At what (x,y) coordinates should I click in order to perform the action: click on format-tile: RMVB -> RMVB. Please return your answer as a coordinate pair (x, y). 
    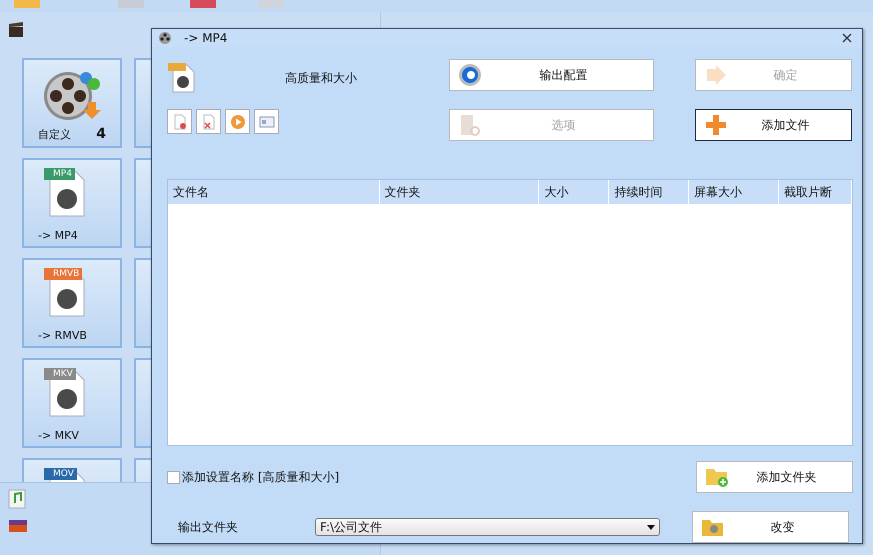
    Looking at the image, I should click on (72, 303).